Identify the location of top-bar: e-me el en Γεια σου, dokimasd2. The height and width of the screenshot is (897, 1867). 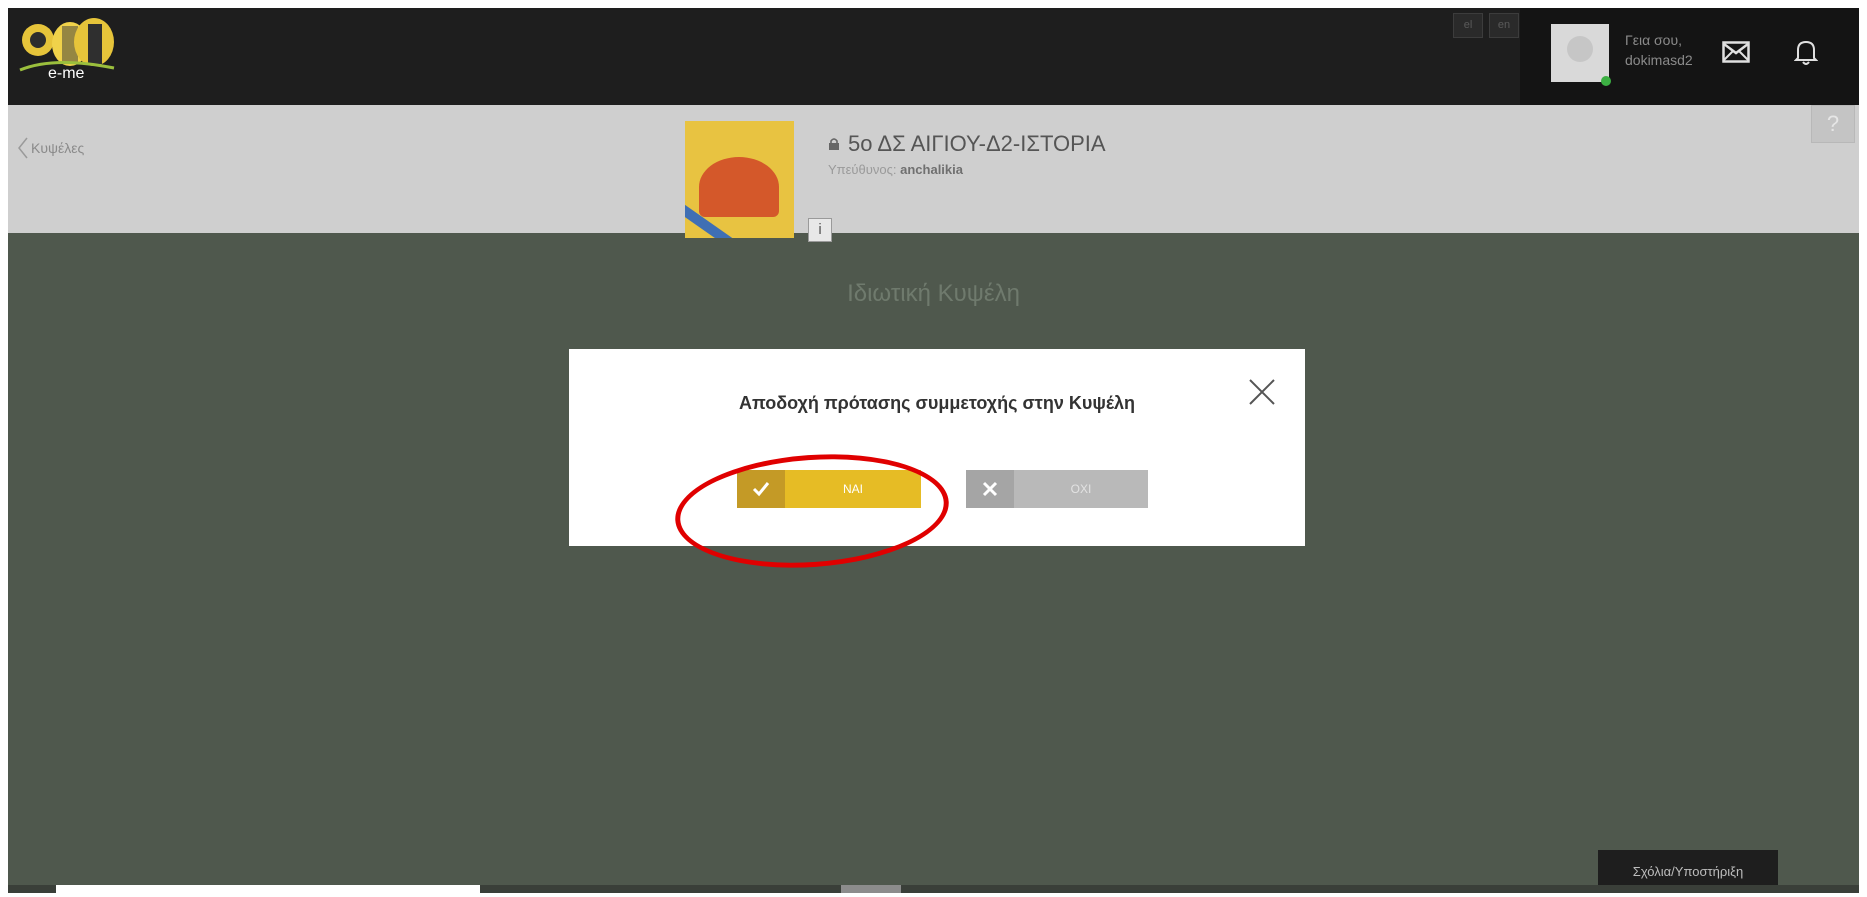
(933, 56).